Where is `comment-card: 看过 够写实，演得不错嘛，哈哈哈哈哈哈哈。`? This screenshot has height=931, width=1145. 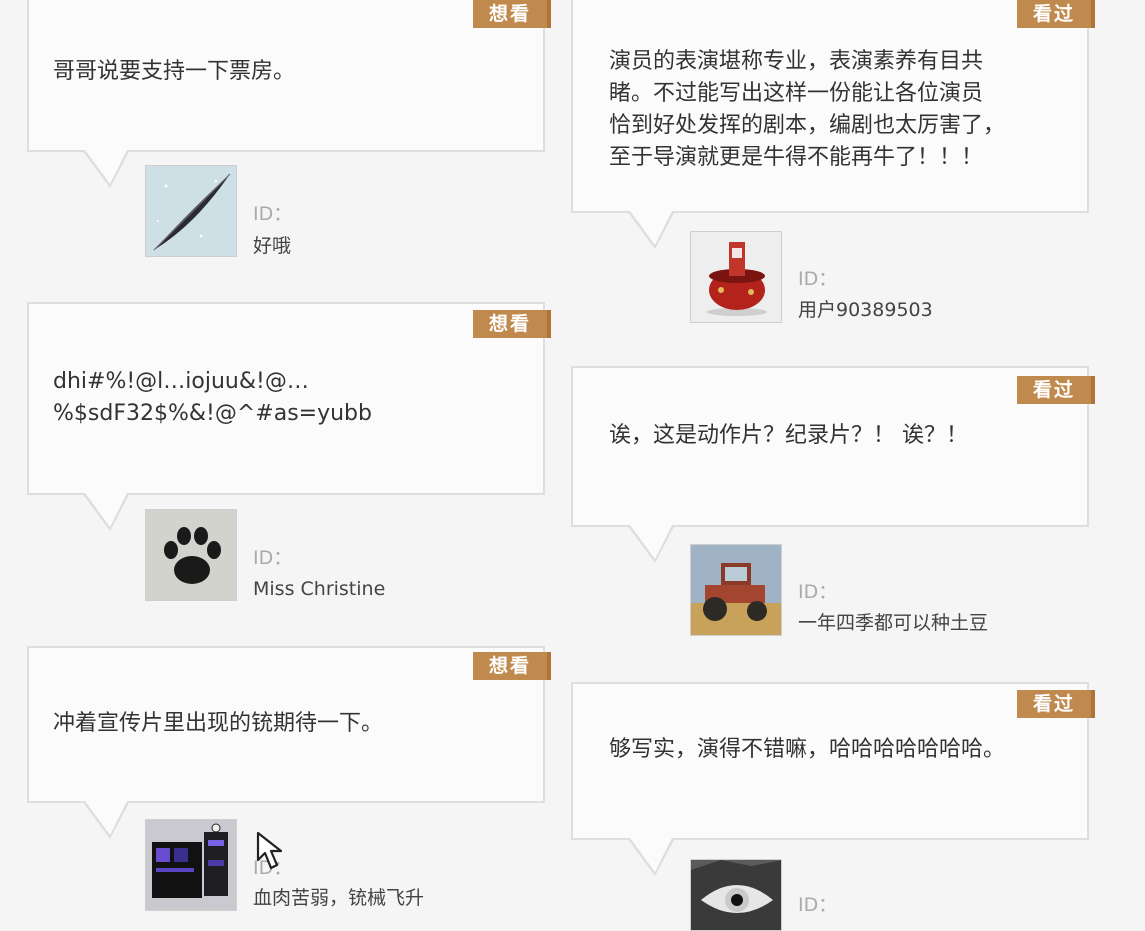
comment-card: 看过 够写实，演得不错嘛，哈哈哈哈哈哈哈。 is located at coordinates (833, 761).